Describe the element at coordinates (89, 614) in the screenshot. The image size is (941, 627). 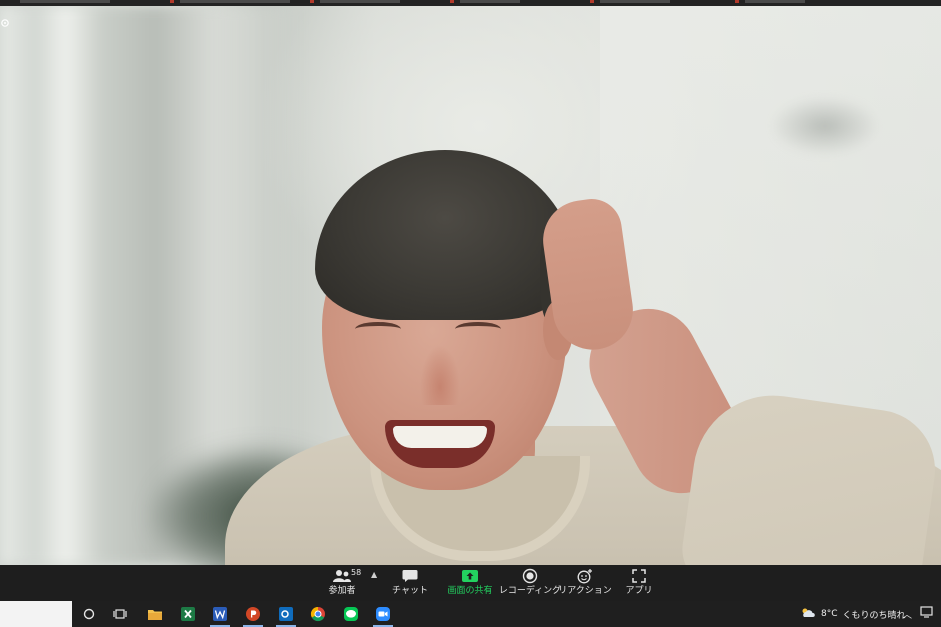
I see `start-circle-icon` at that location.